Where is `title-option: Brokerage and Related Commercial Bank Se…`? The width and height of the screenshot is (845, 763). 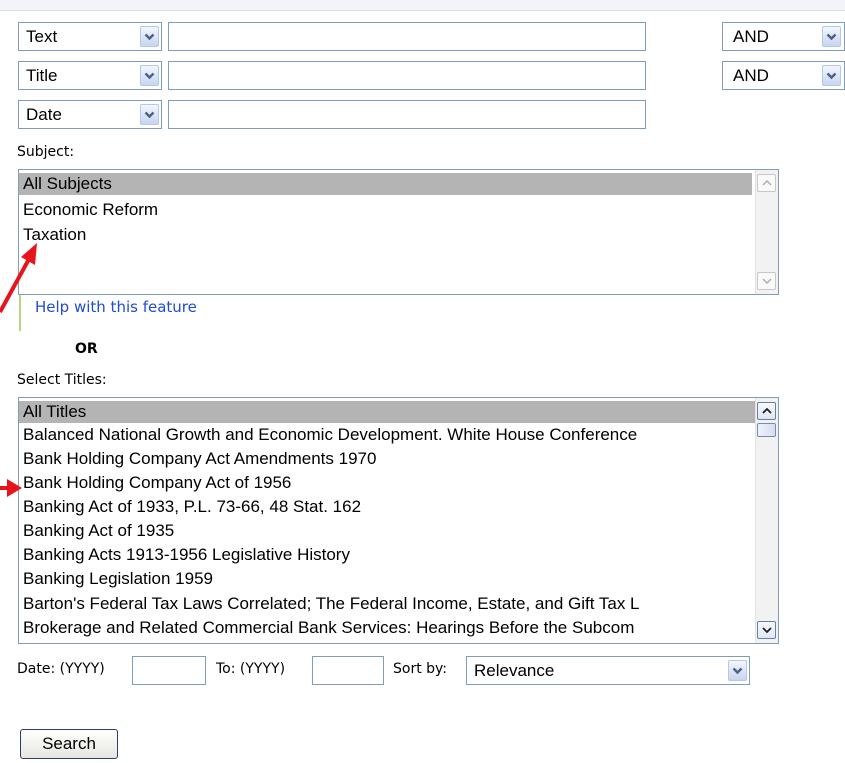
title-option: Brokerage and Related Commercial Bank Se… is located at coordinates (326, 628).